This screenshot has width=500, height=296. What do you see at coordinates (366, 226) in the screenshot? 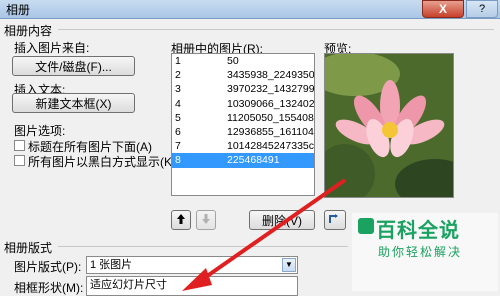
I see `watermark-logo-icon` at bounding box center [366, 226].